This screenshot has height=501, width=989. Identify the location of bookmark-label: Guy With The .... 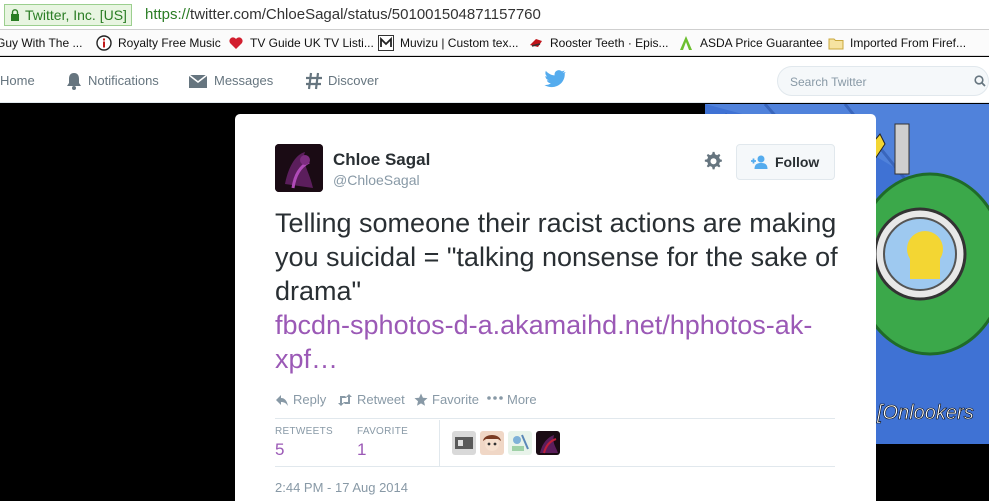
(41, 43).